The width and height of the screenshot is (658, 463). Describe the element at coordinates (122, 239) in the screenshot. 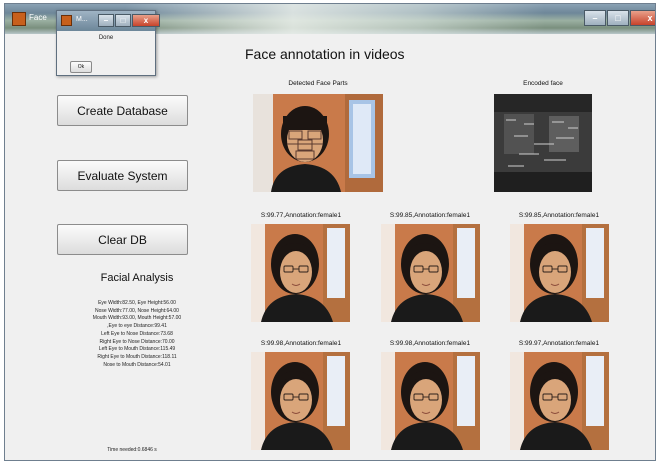

I see `clear-db-button: Clear DB` at that location.